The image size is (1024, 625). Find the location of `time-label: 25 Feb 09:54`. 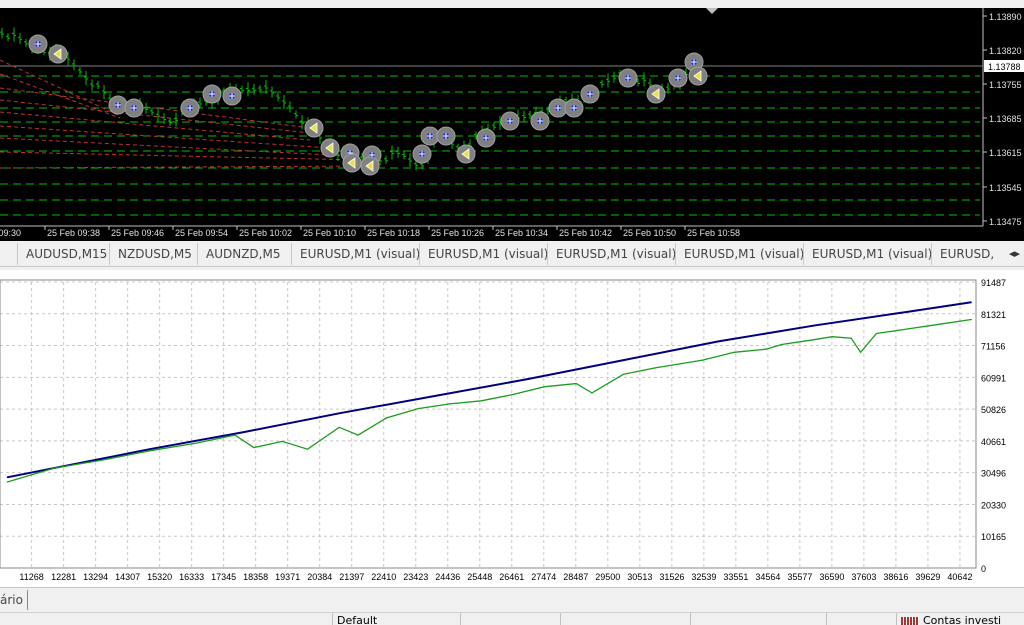

time-label: 25 Feb 09:54 is located at coordinates (201, 233).